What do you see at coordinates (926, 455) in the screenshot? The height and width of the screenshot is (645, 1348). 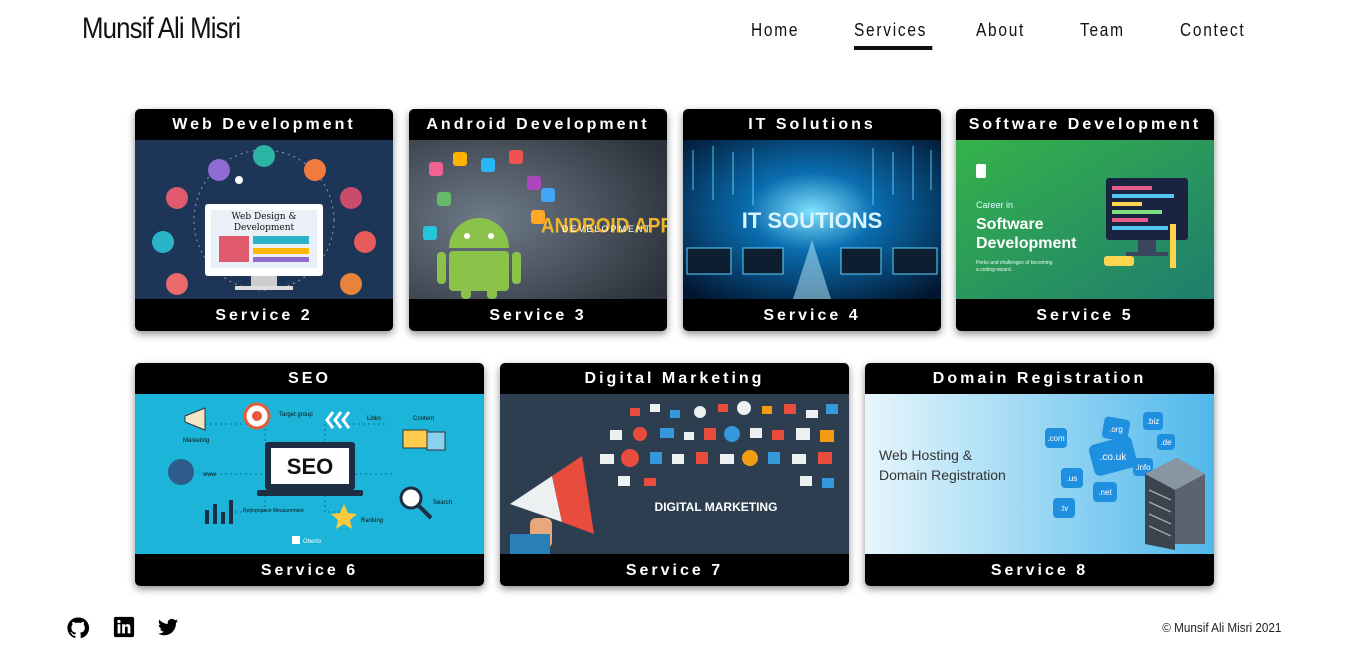 I see `image-text-web-hosting: Web Hosting &` at bounding box center [926, 455].